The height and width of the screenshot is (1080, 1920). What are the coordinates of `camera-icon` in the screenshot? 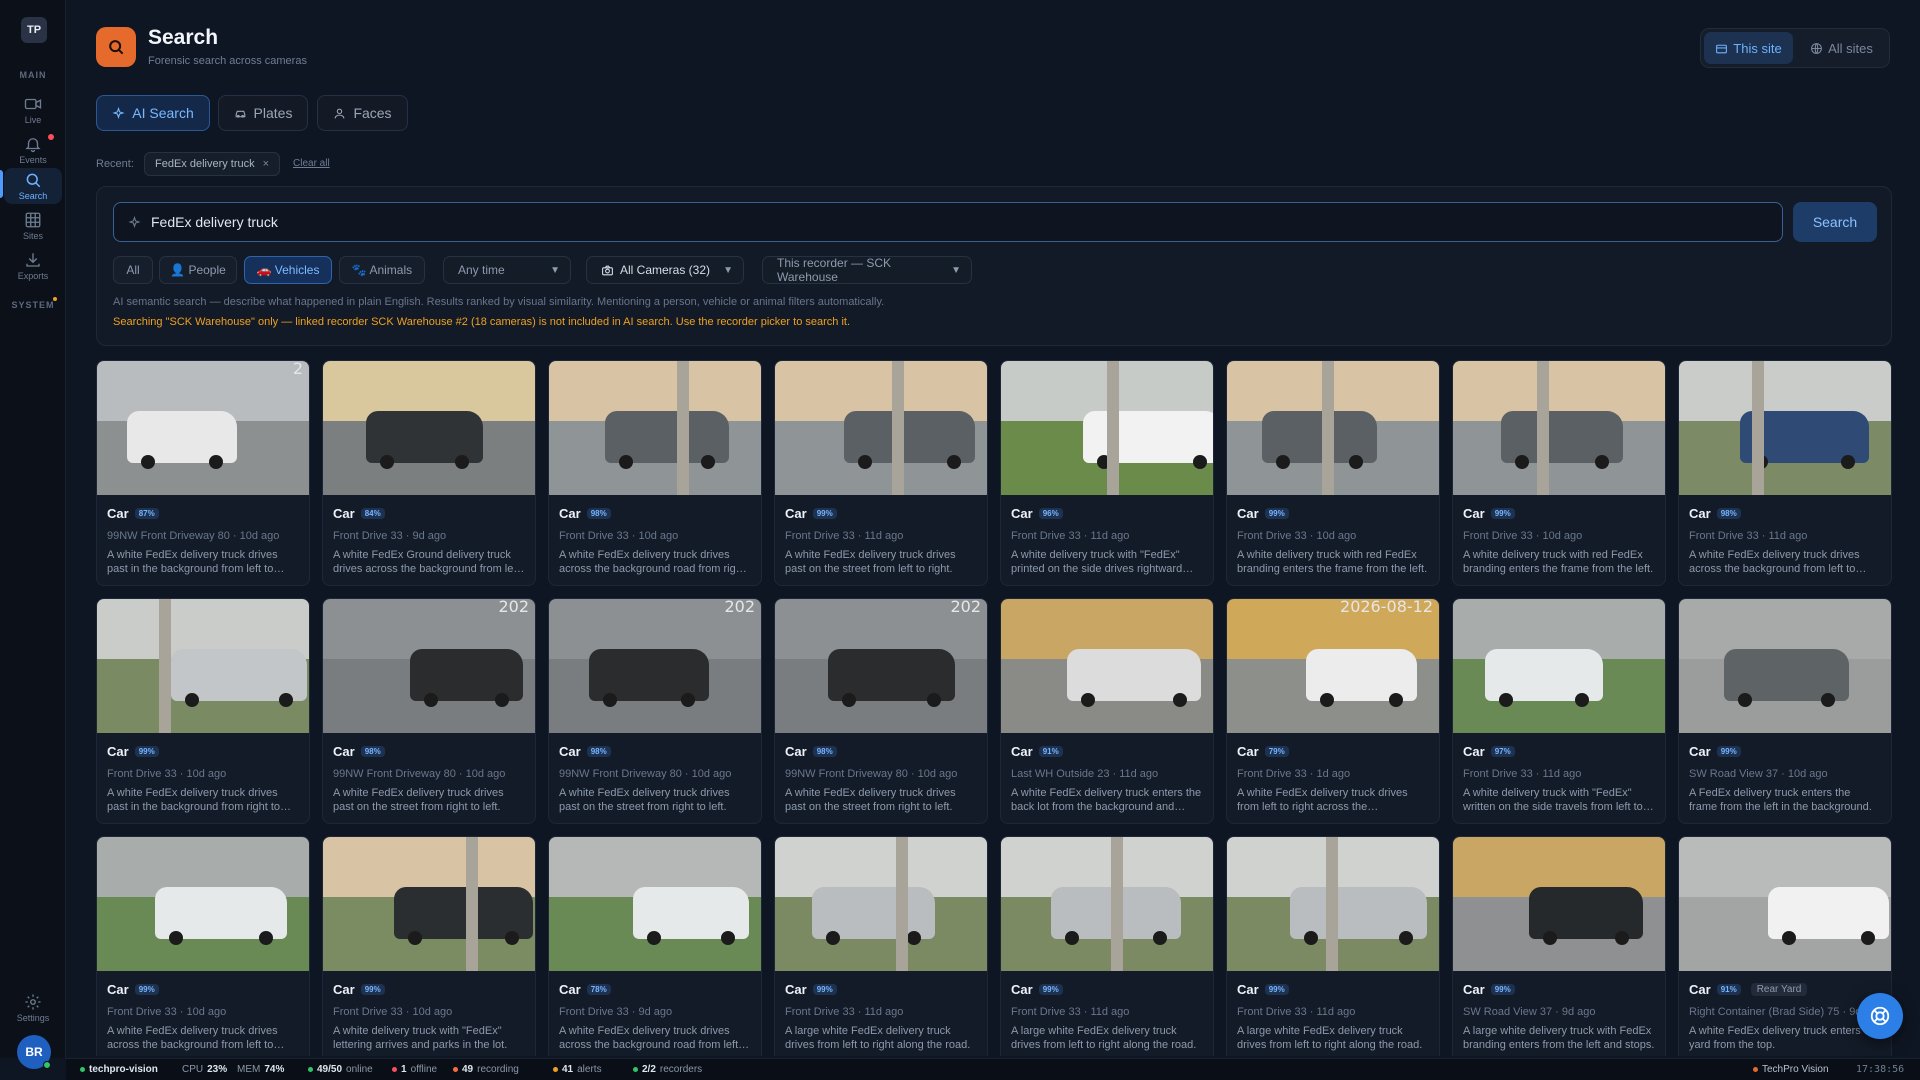 It's located at (607, 270).